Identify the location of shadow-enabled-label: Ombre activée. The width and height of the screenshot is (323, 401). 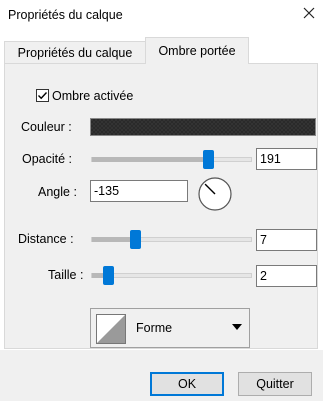
(93, 96).